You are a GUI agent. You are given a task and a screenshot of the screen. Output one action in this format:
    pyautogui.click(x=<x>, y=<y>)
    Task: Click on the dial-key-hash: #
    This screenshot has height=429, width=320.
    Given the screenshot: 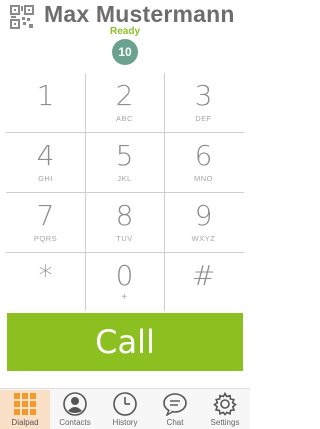 What is the action you would take?
    pyautogui.click(x=203, y=282)
    